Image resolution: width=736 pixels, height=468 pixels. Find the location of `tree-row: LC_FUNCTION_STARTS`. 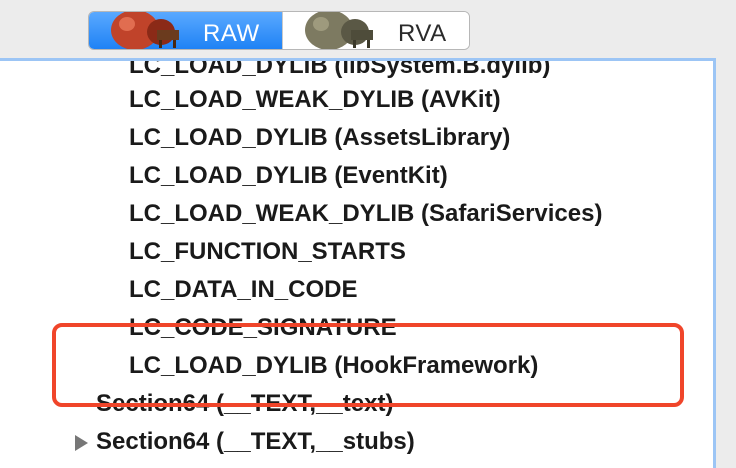

tree-row: LC_FUNCTION_STARTS is located at coordinates (356, 252).